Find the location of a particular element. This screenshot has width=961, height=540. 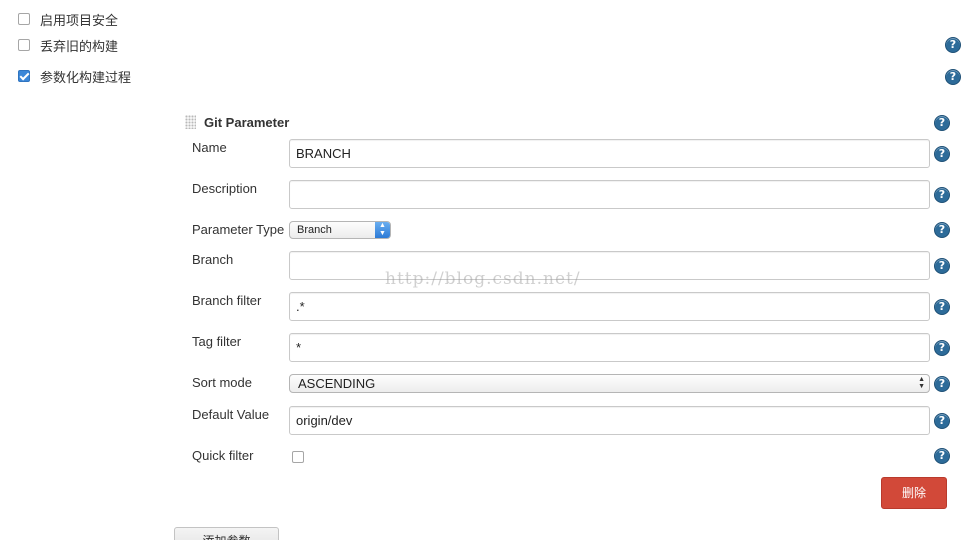

quick-filter-label: Quick filter is located at coordinates (223, 455).